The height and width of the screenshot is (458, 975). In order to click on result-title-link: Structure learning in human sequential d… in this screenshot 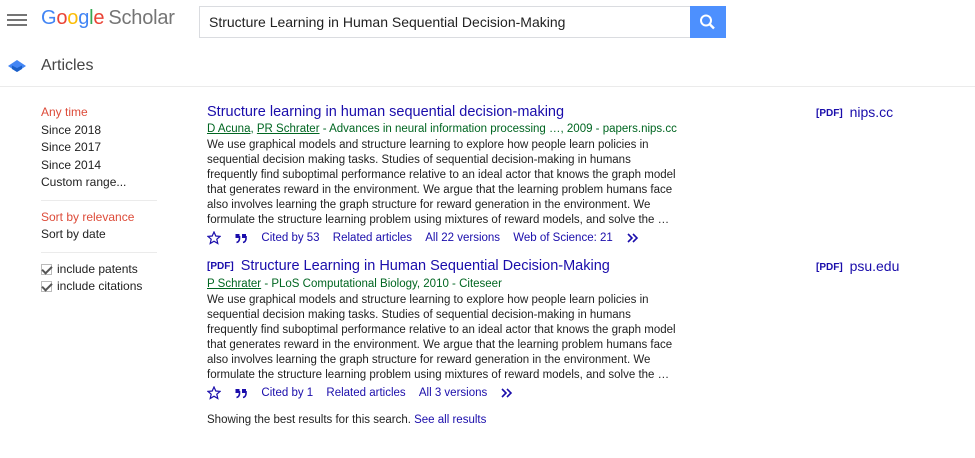, I will do `click(442, 112)`.